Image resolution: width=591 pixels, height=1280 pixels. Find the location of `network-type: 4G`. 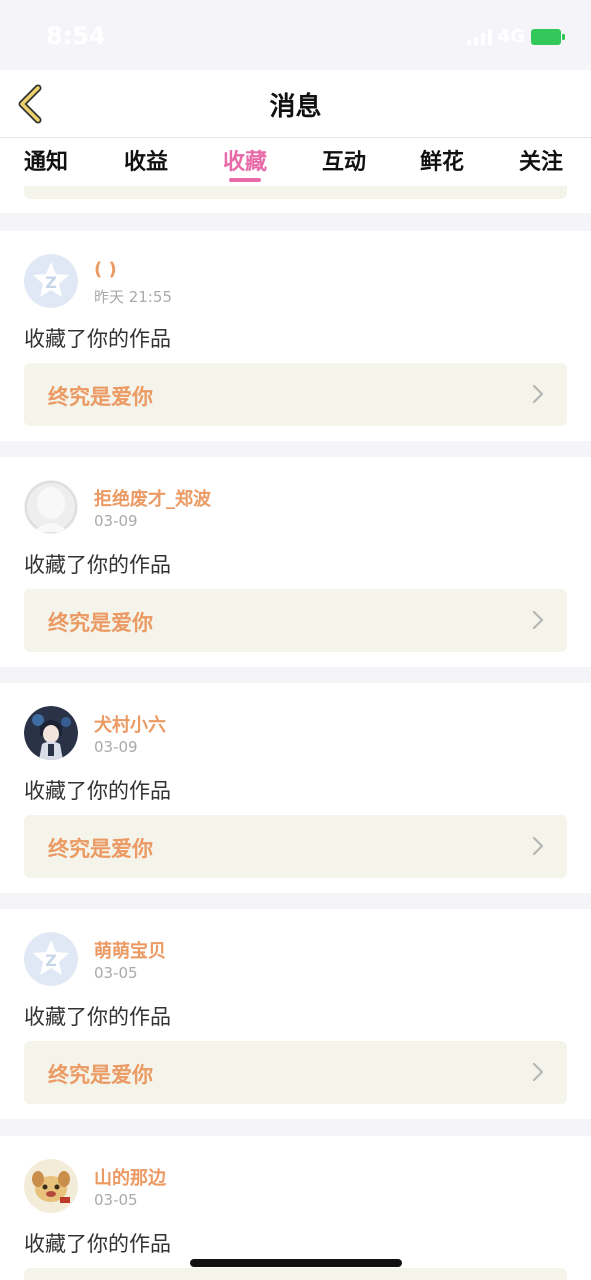

network-type: 4G is located at coordinates (511, 36).